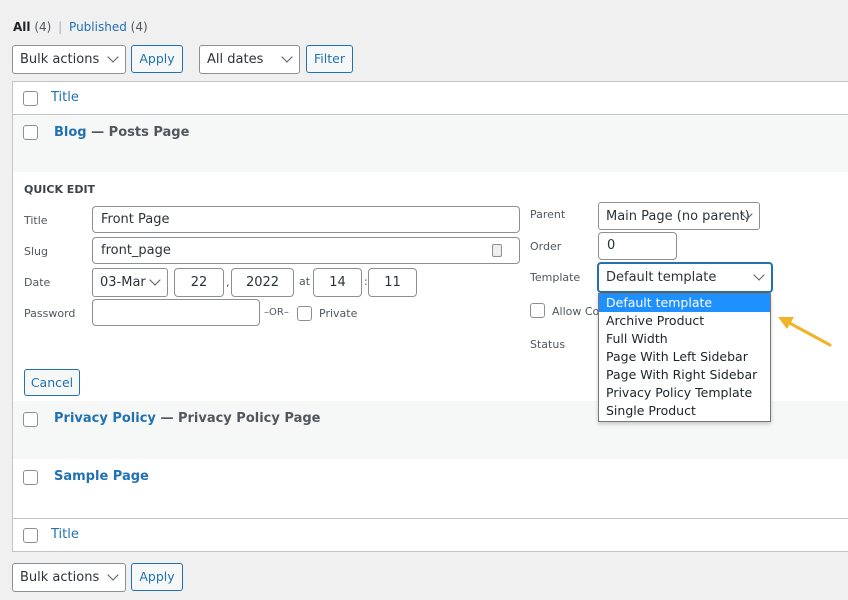 This screenshot has width=848, height=600. Describe the element at coordinates (684, 303) in the screenshot. I see `template-option: Default template` at that location.